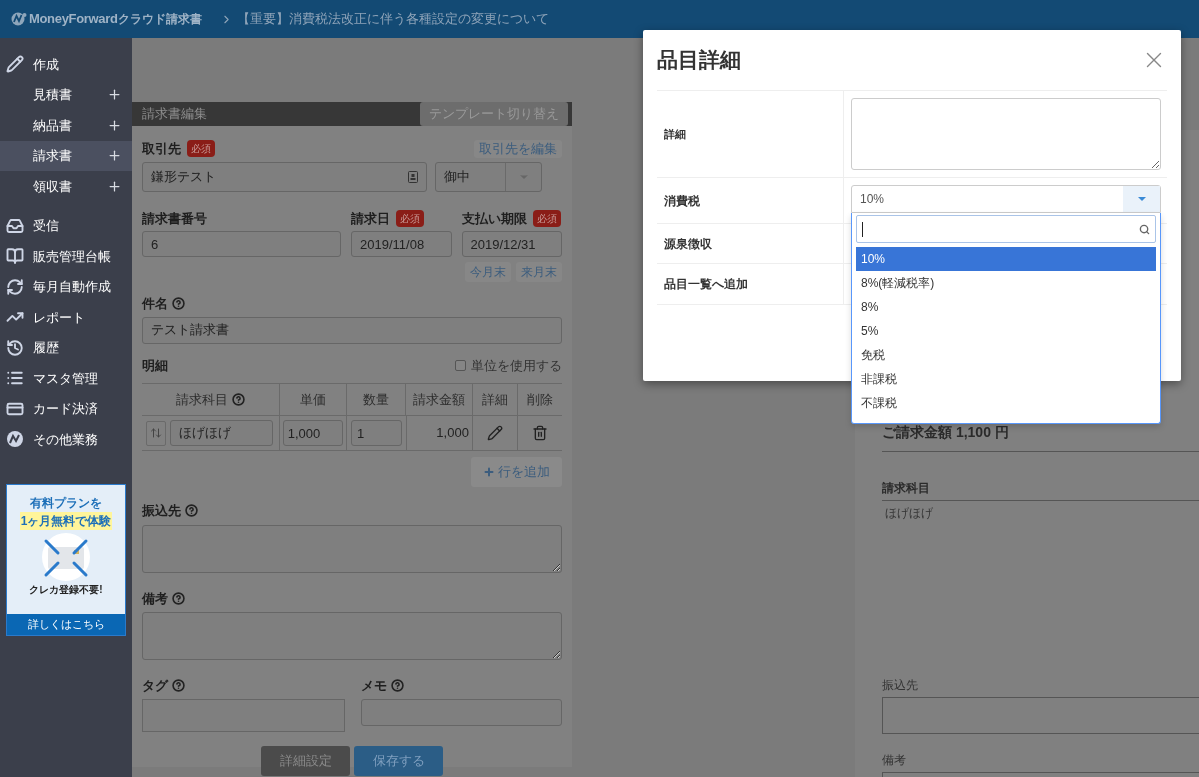 This screenshot has width=1199, height=777. Describe the element at coordinates (66, 378) in the screenshot. I see `sidebar-item: マスタ管理` at that location.